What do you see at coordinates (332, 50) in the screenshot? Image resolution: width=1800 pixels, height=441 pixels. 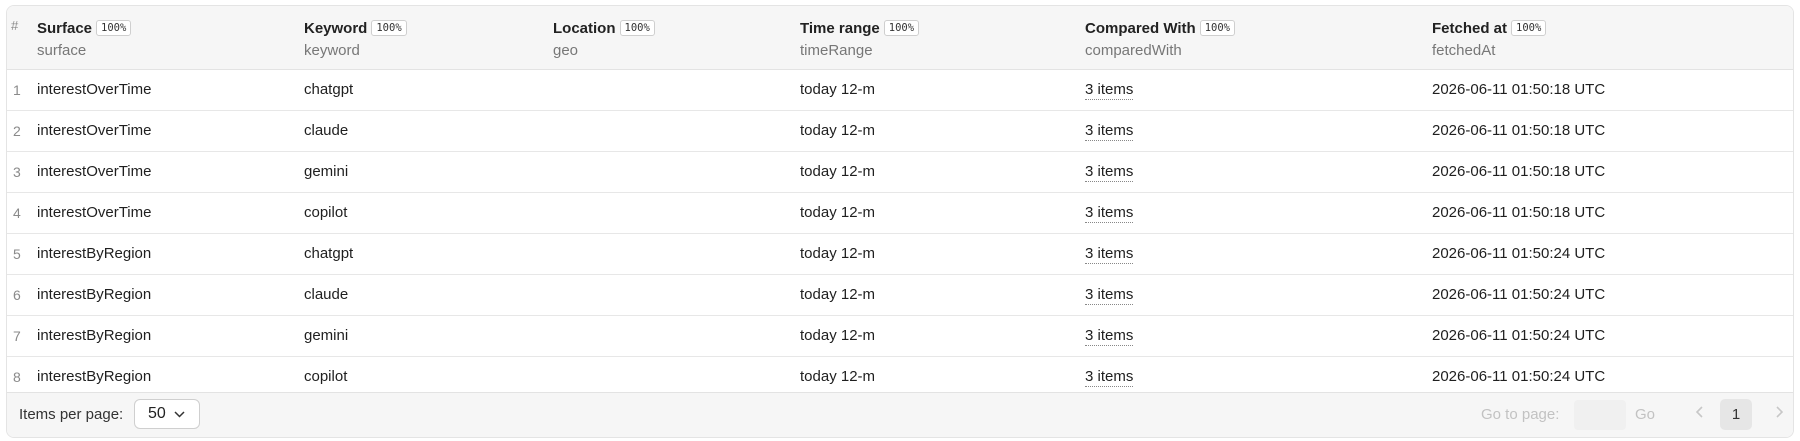 I see `column-key: keyword` at bounding box center [332, 50].